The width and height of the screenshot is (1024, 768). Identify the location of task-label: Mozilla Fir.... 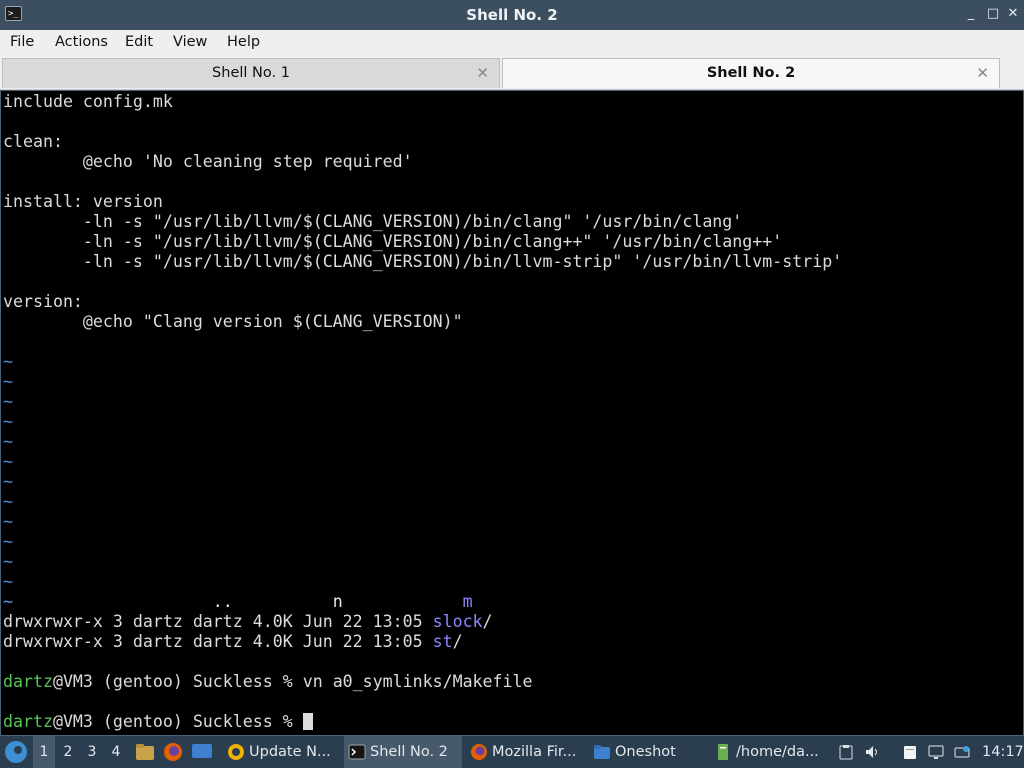
(534, 752).